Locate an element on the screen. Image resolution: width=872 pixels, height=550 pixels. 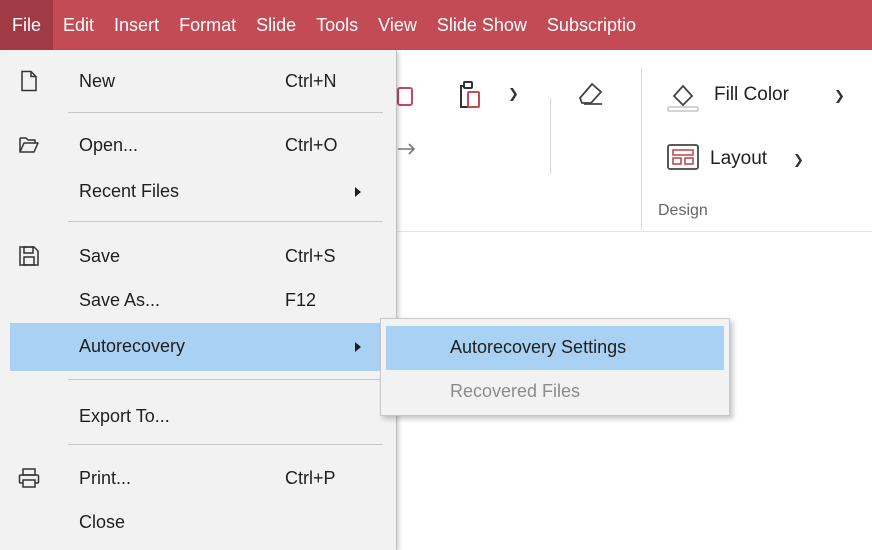
menu-slide: Slide is located at coordinates (276, 25).